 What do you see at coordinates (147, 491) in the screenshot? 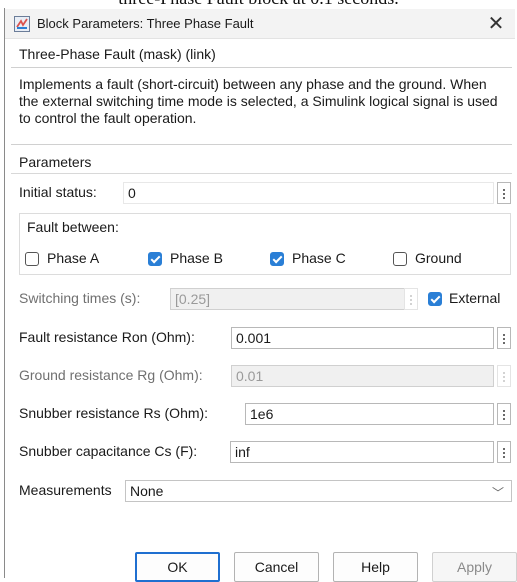
I see `measurements-value: None` at bounding box center [147, 491].